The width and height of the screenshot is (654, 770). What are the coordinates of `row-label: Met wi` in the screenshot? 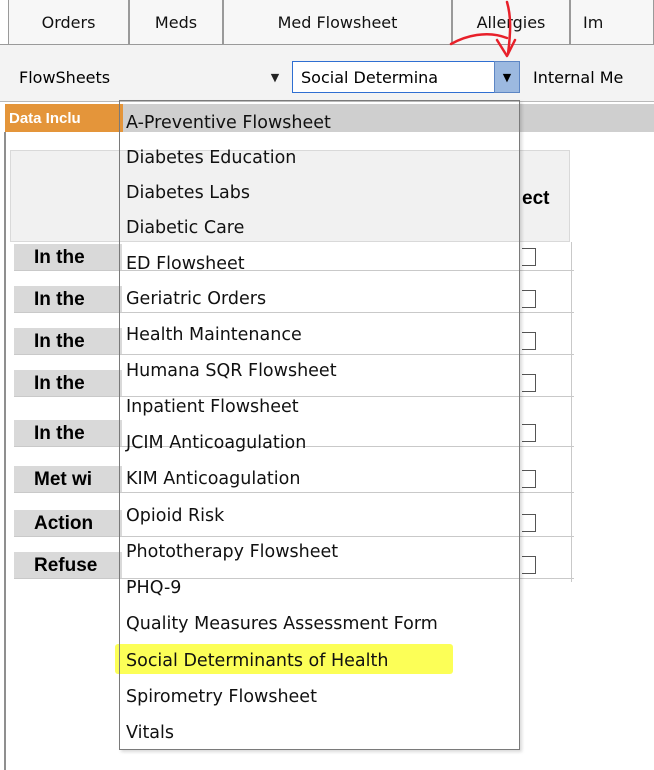 It's located at (68, 479).